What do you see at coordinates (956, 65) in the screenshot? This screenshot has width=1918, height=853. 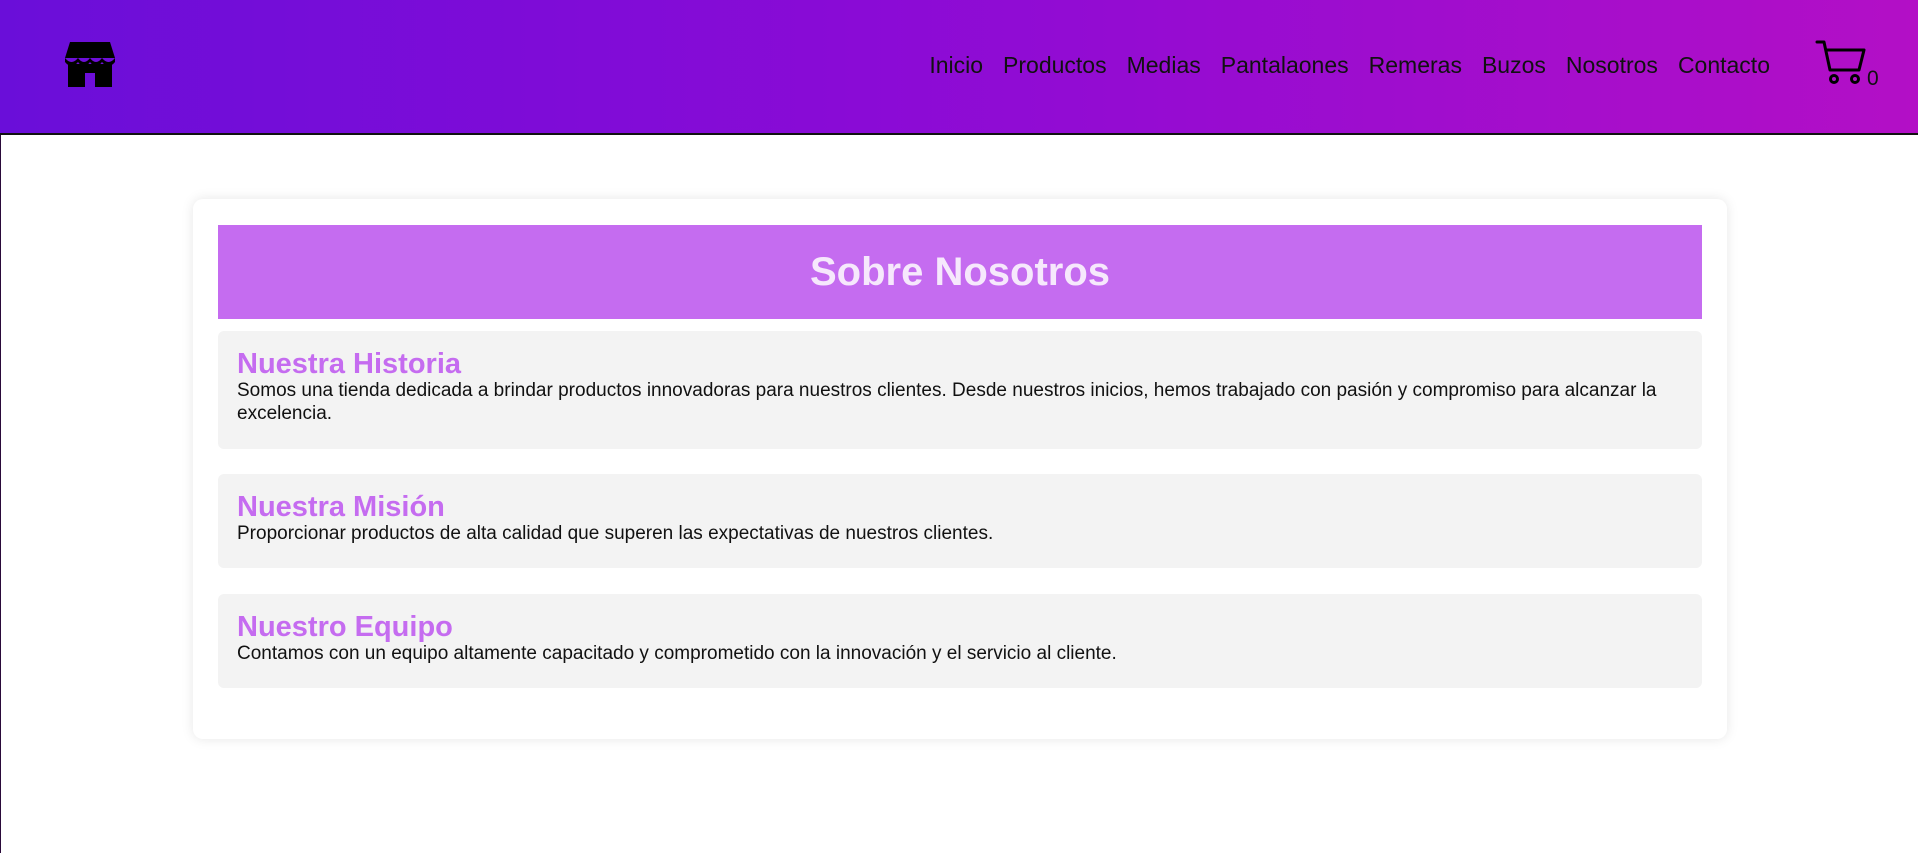 I see `nav-inicio: Inicio` at bounding box center [956, 65].